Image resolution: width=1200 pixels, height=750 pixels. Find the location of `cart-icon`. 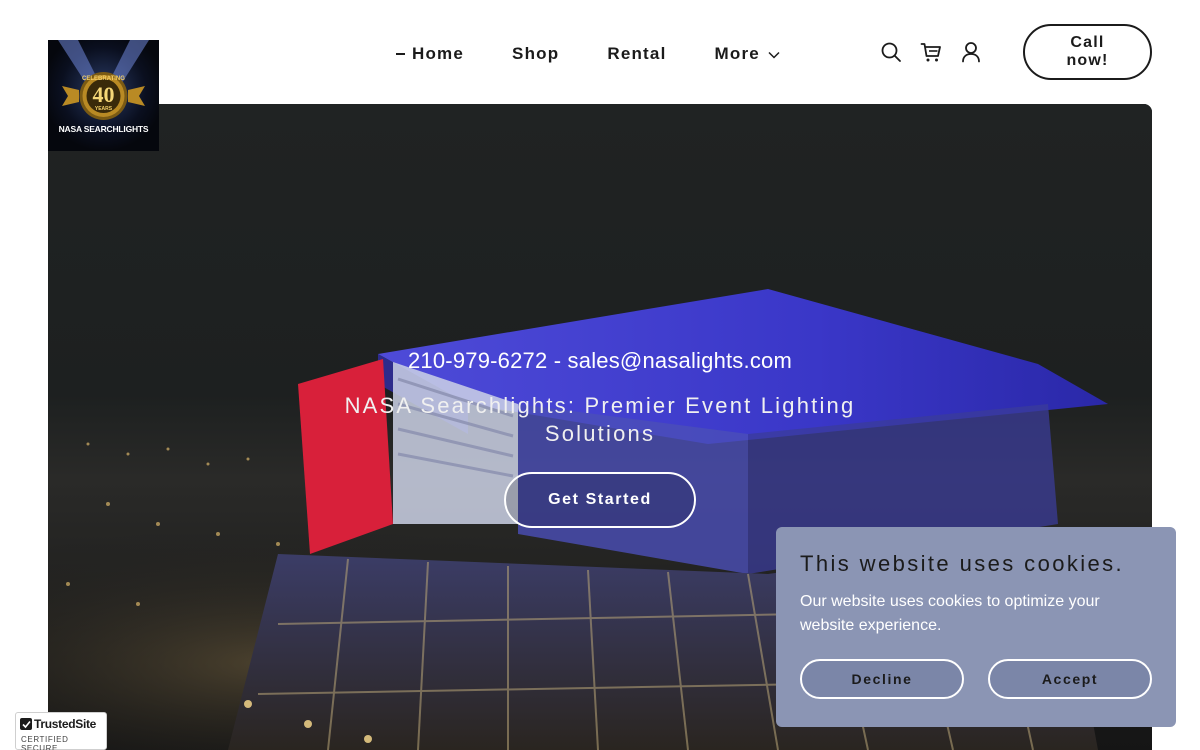

cart-icon is located at coordinates (931, 52).